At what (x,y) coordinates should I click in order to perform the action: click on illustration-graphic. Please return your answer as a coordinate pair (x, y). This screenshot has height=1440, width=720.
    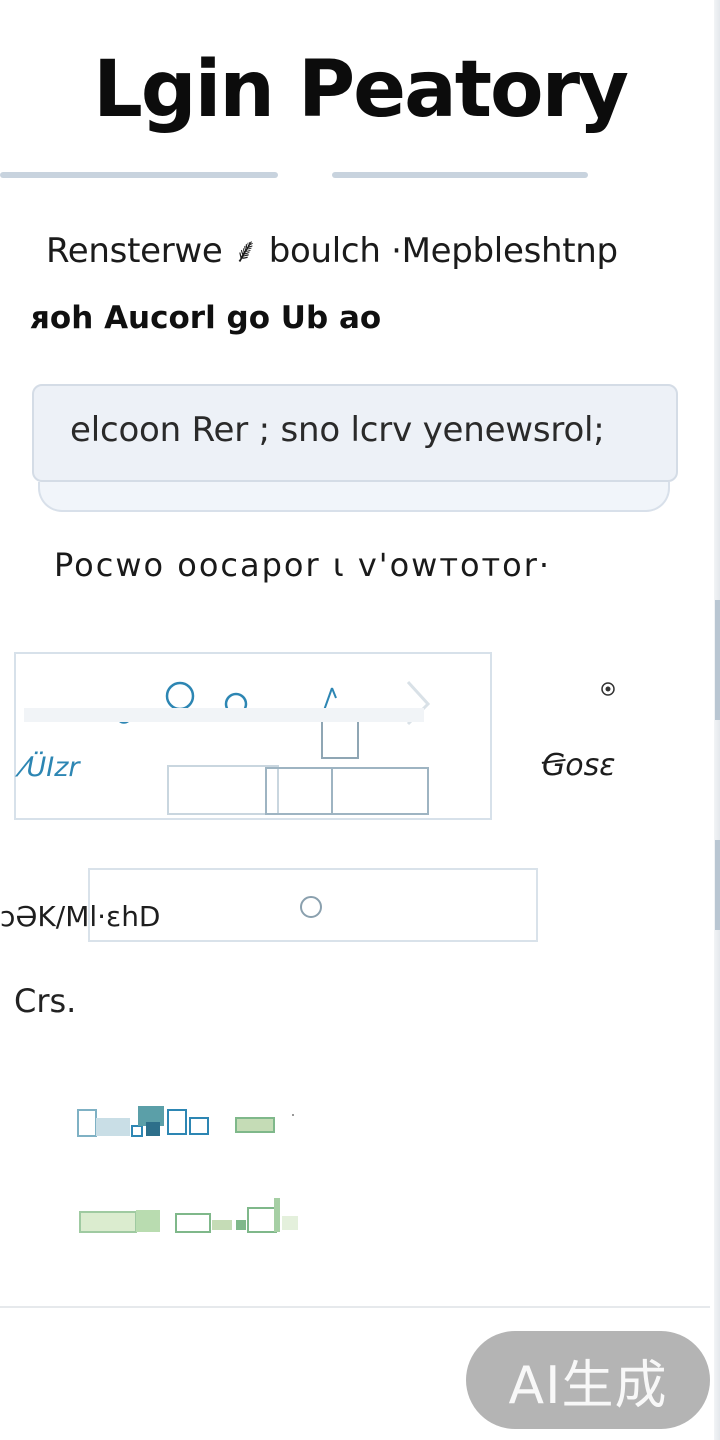
    Looking at the image, I should click on (227, 747).